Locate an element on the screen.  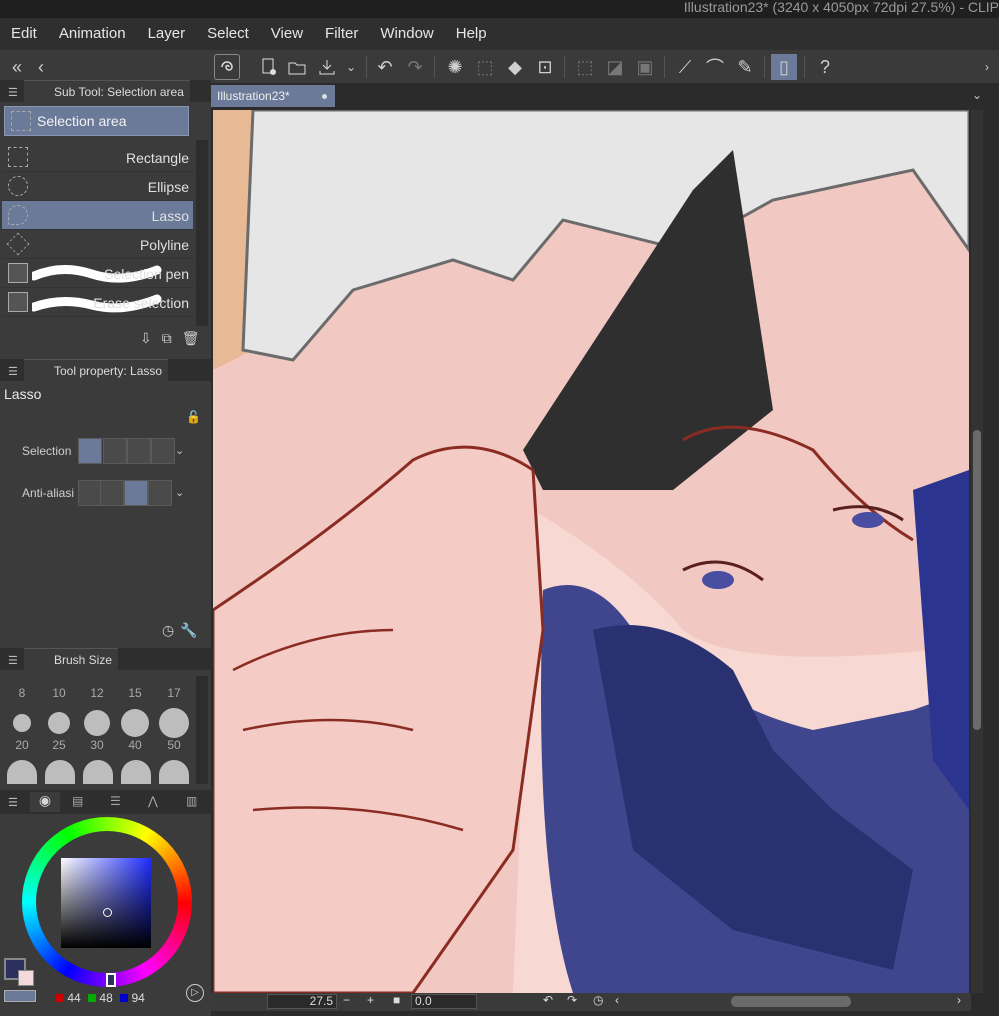
subtract-selection-button is located at coordinates (139, 451).